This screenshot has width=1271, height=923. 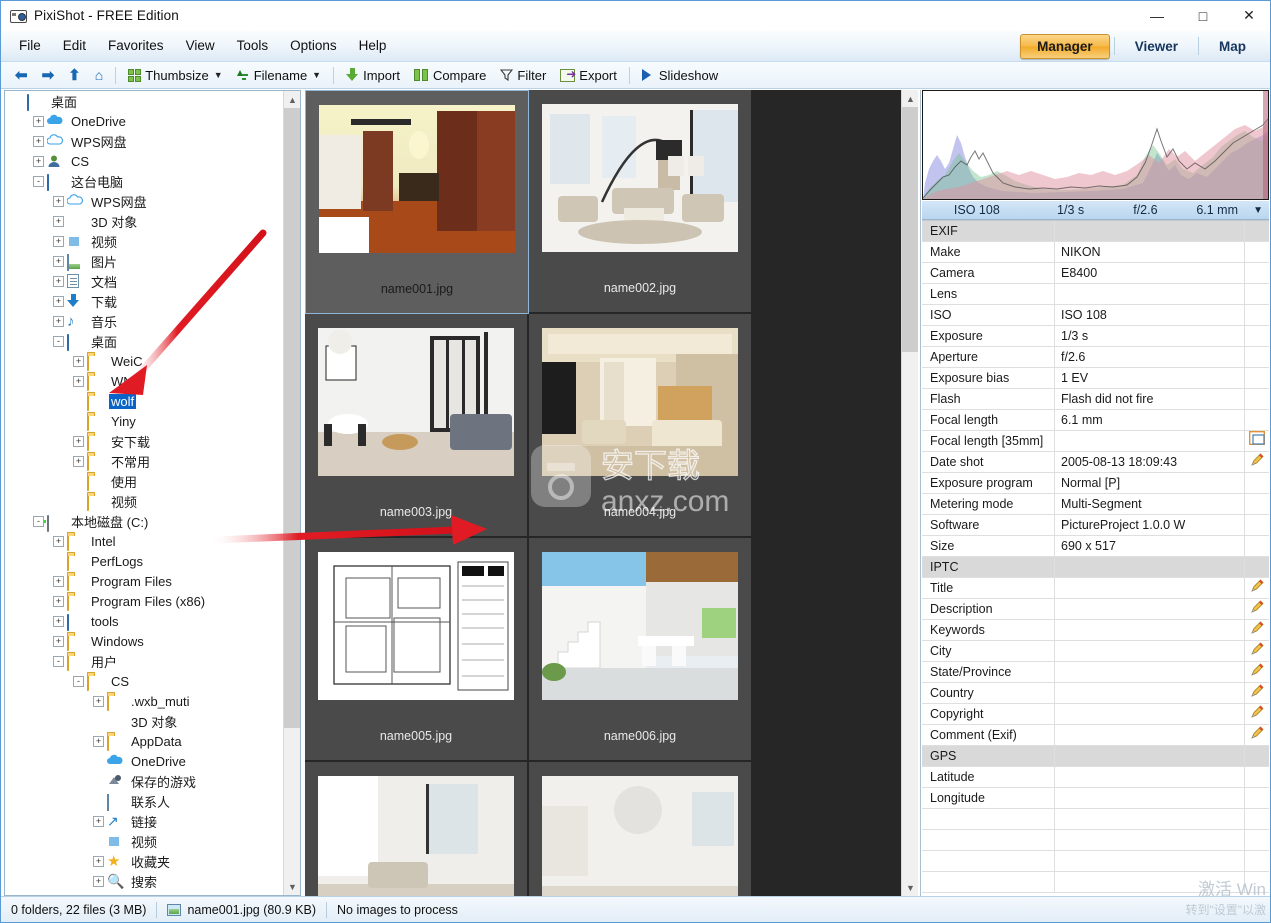 I want to click on tab-viewer: Viewer, so click(x=1156, y=46).